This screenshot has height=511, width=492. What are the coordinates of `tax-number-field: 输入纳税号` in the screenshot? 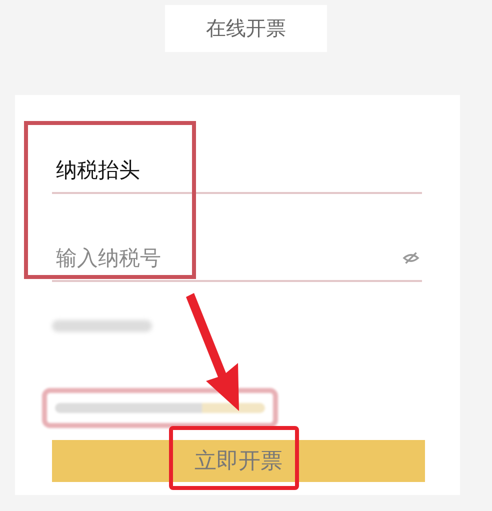 It's located at (227, 258).